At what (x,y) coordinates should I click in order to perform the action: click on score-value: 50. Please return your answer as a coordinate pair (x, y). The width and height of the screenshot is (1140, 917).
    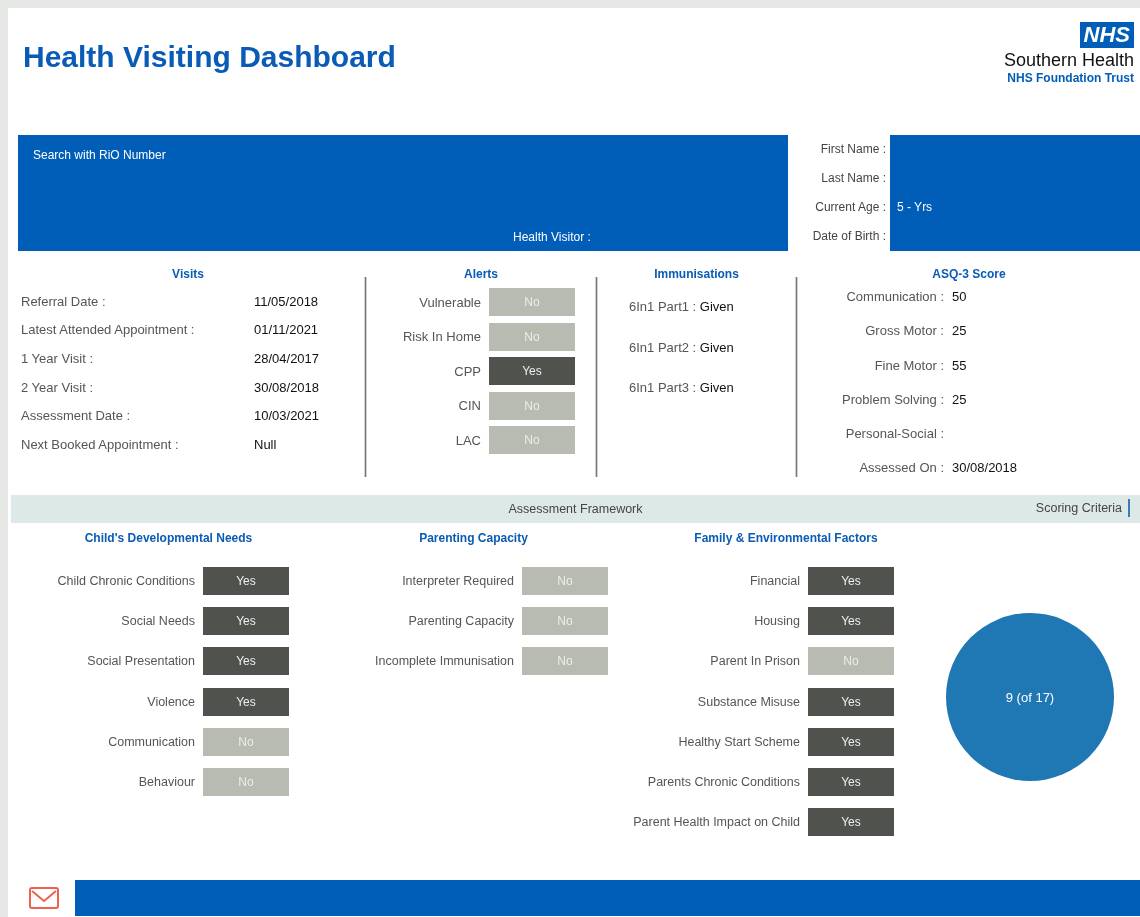
    Looking at the image, I should click on (959, 296).